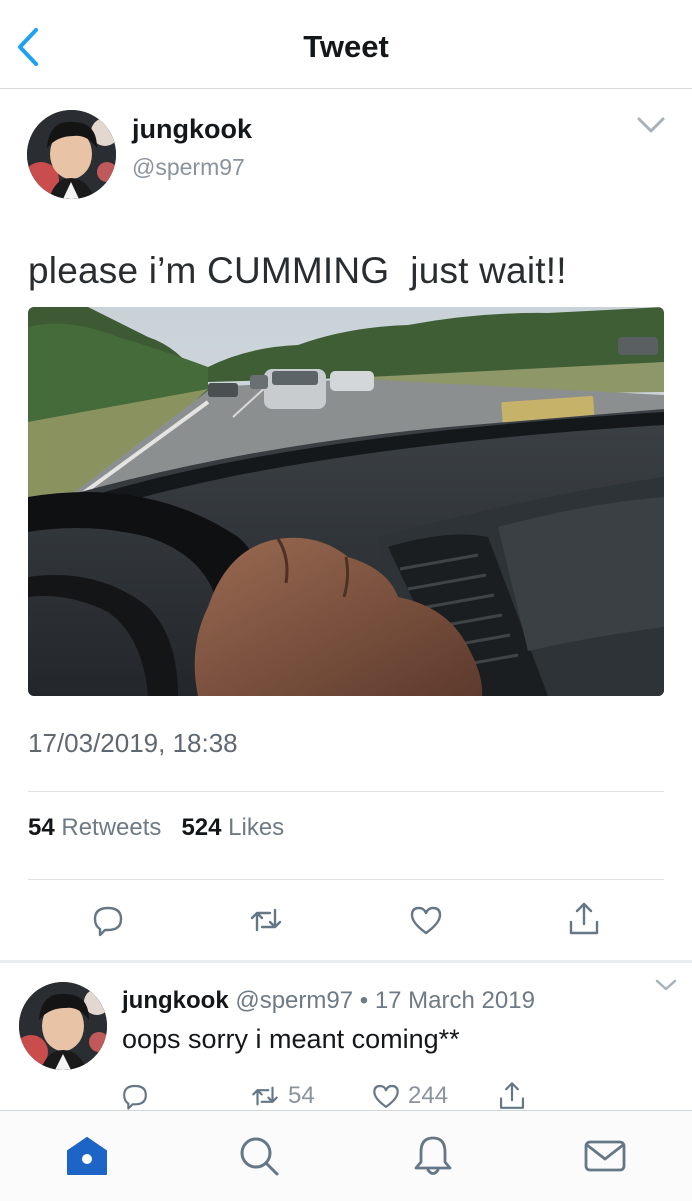 The width and height of the screenshot is (692, 1201). What do you see at coordinates (301, 1095) in the screenshot?
I see `reply-retweet-count: 54` at bounding box center [301, 1095].